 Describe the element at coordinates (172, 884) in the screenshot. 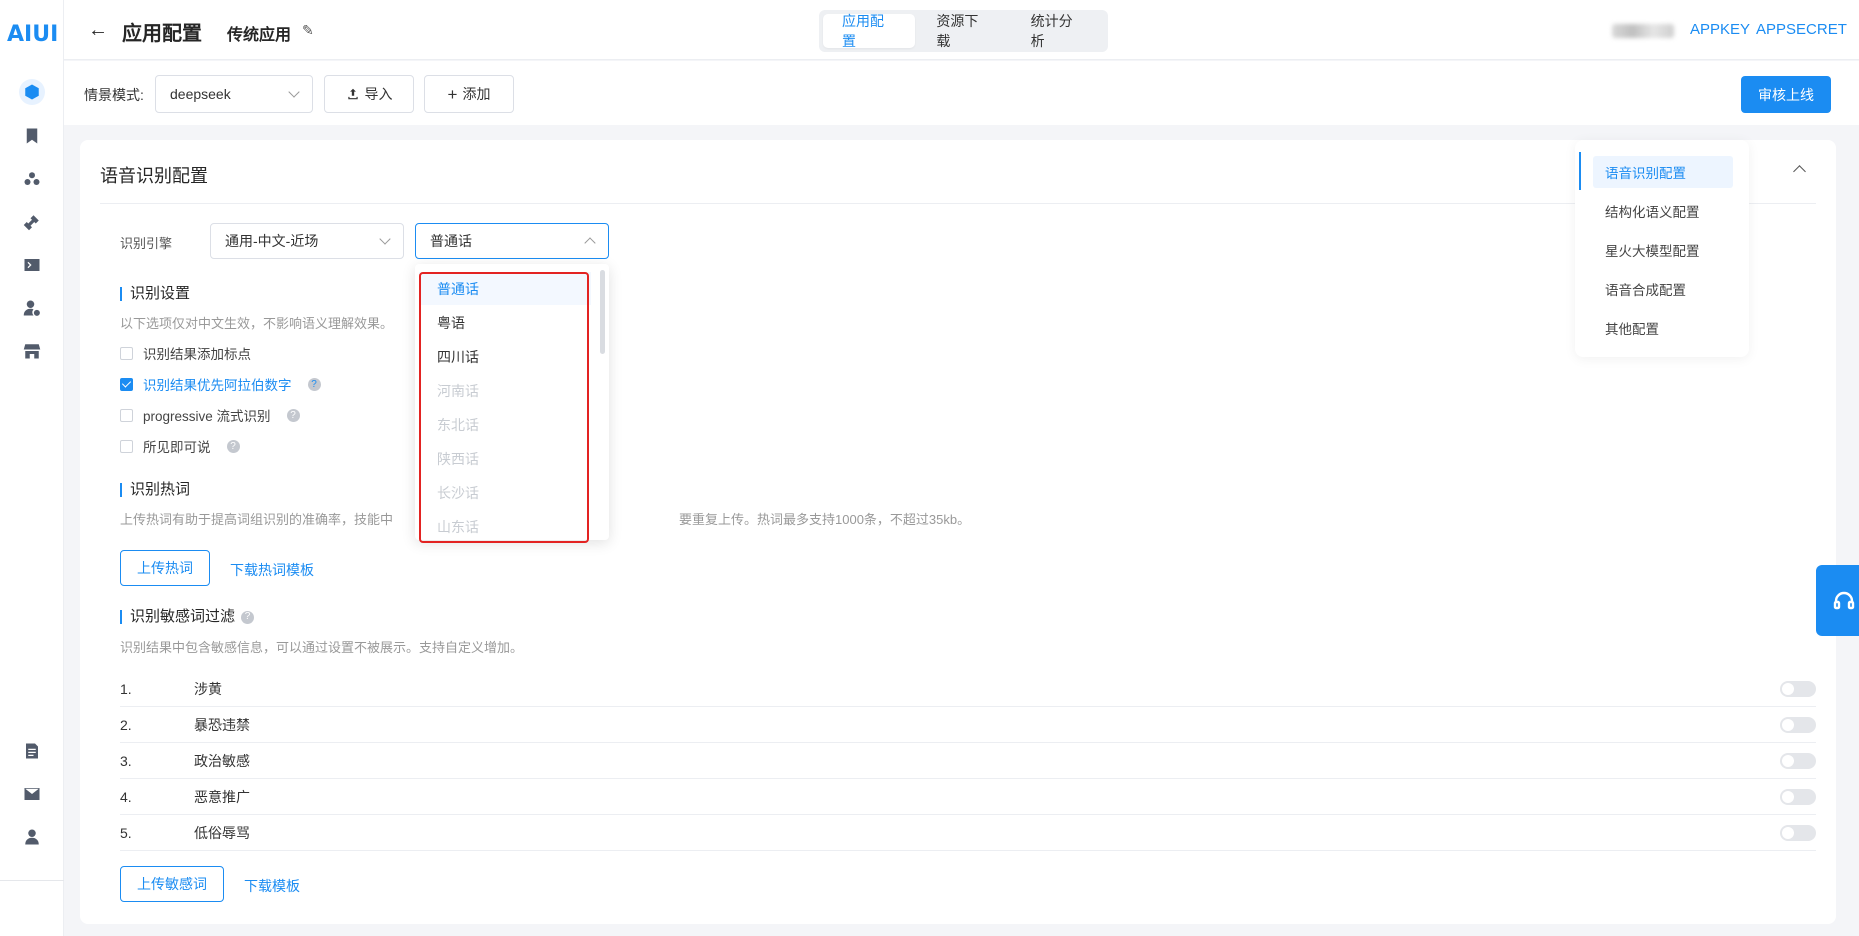

I see `upload-sensitive-button: 上传敏感词` at that location.